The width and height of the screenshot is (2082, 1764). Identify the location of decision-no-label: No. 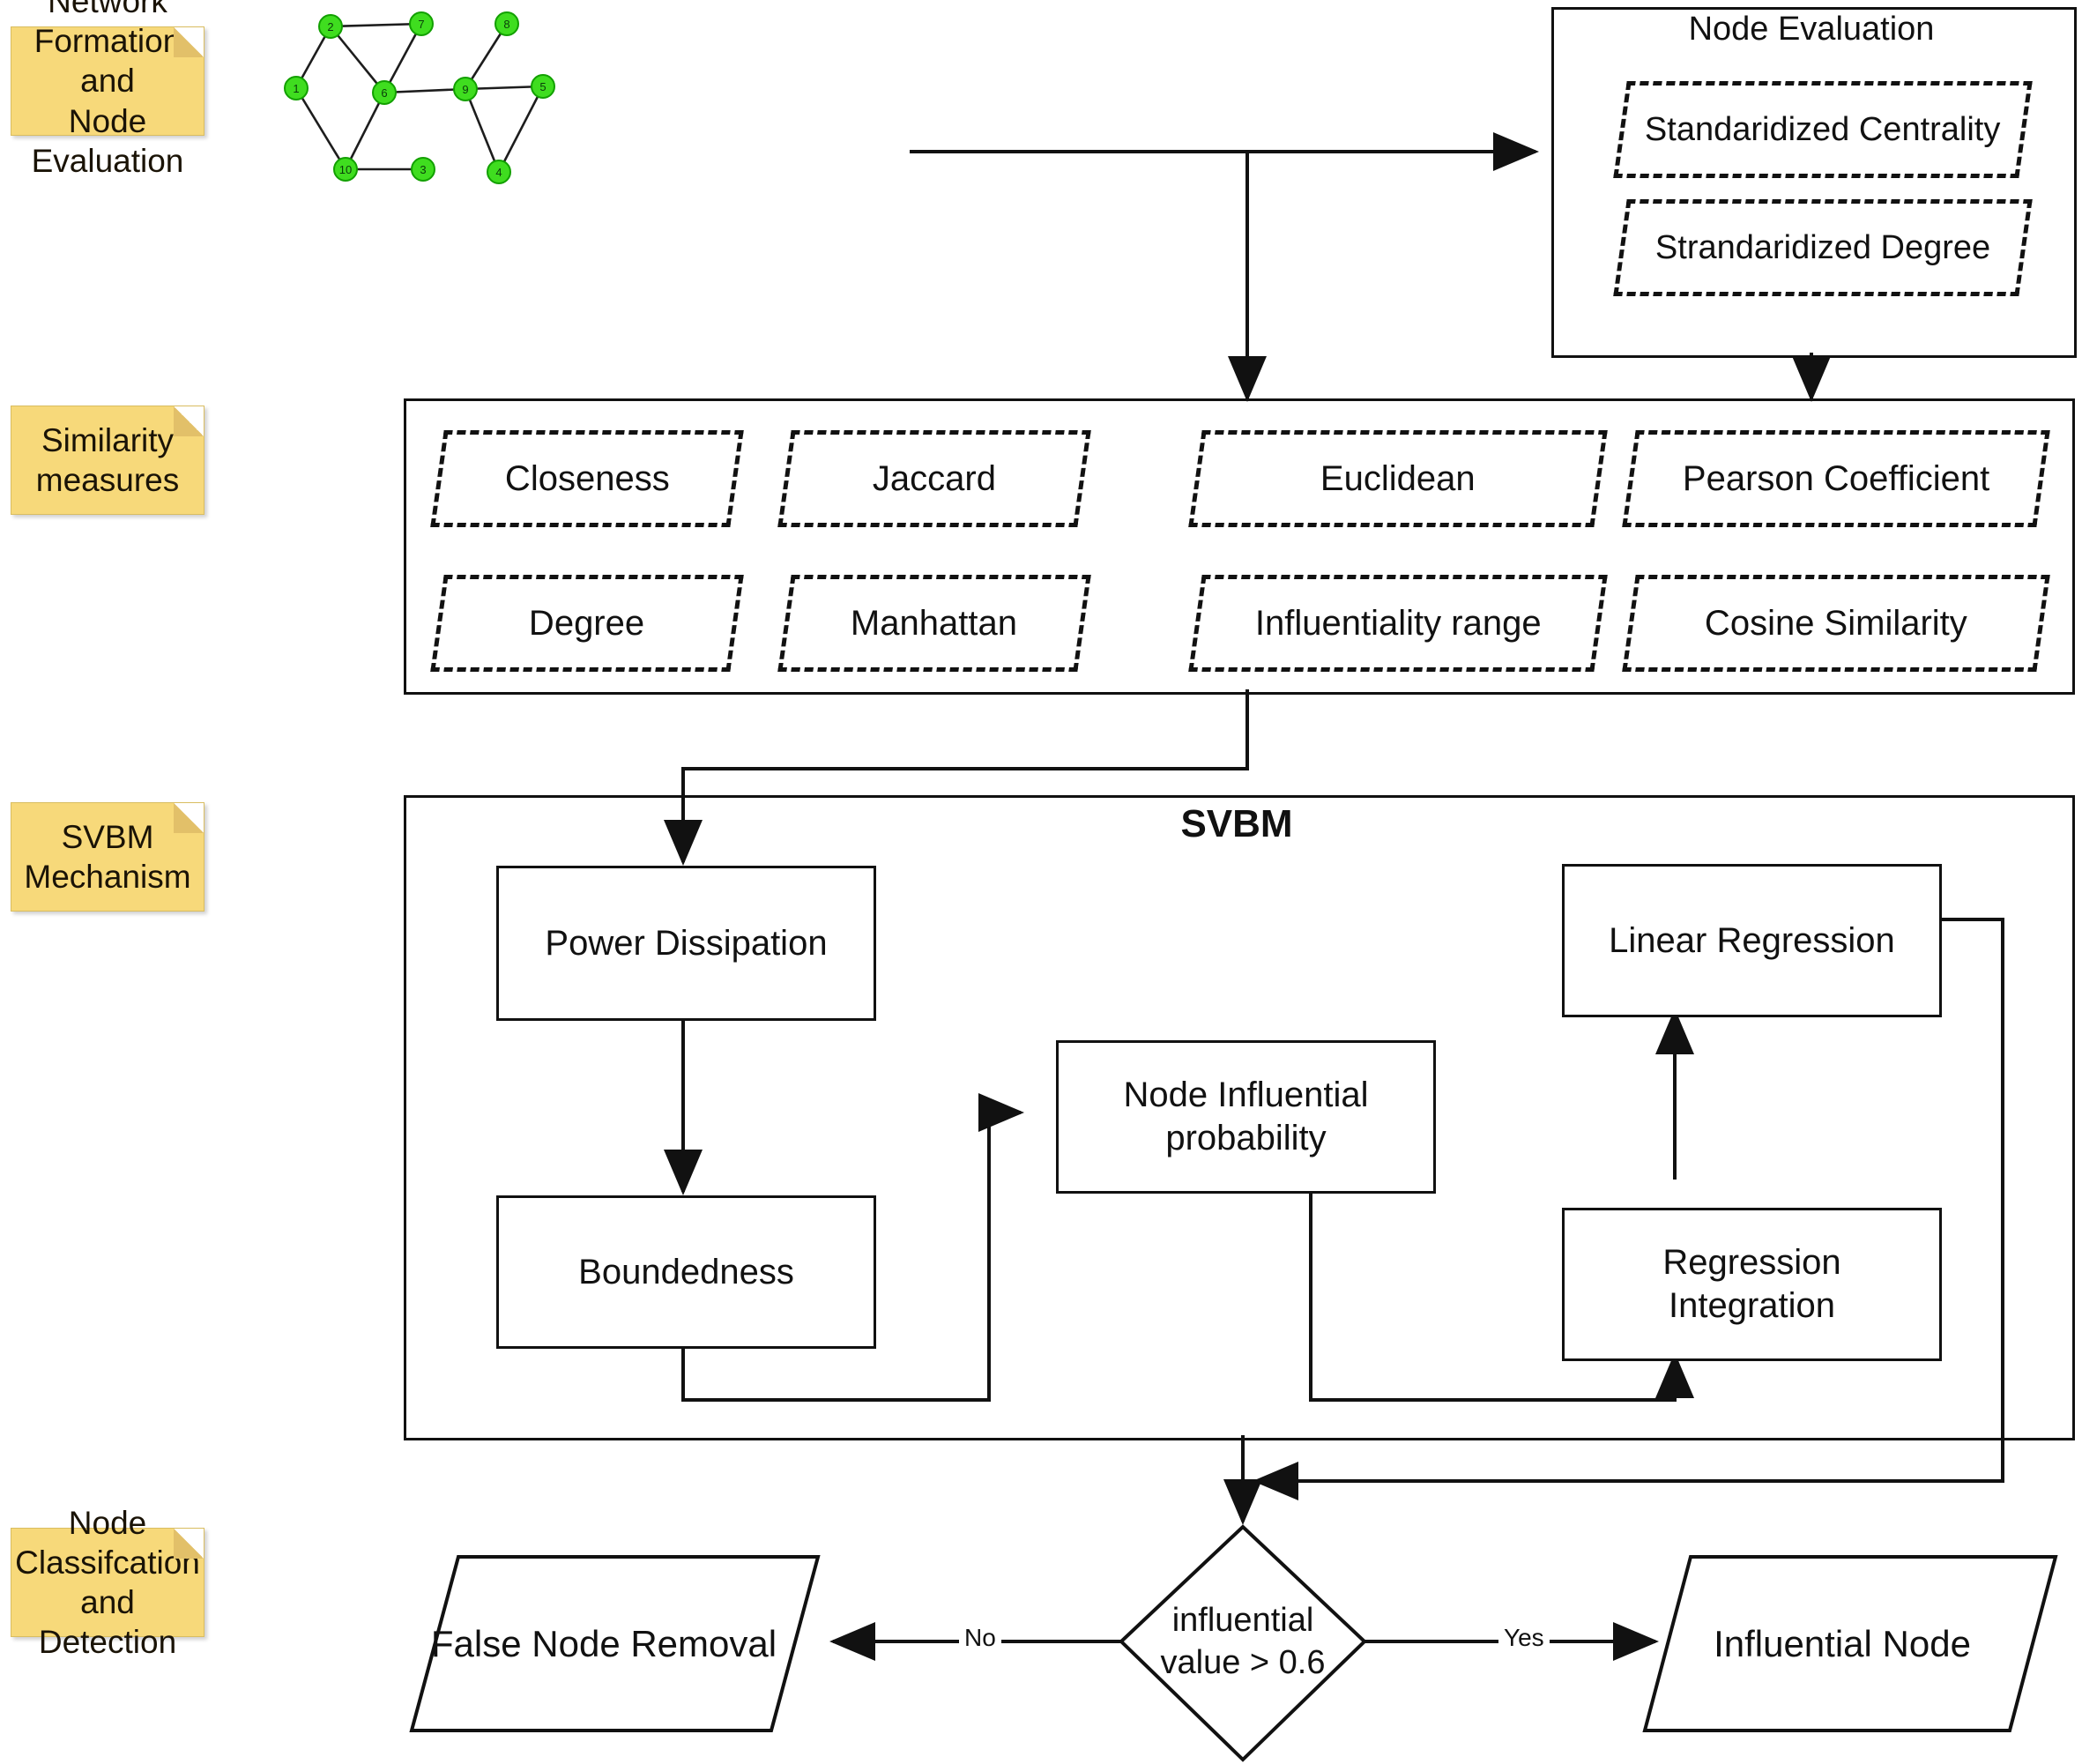
(980, 1638).